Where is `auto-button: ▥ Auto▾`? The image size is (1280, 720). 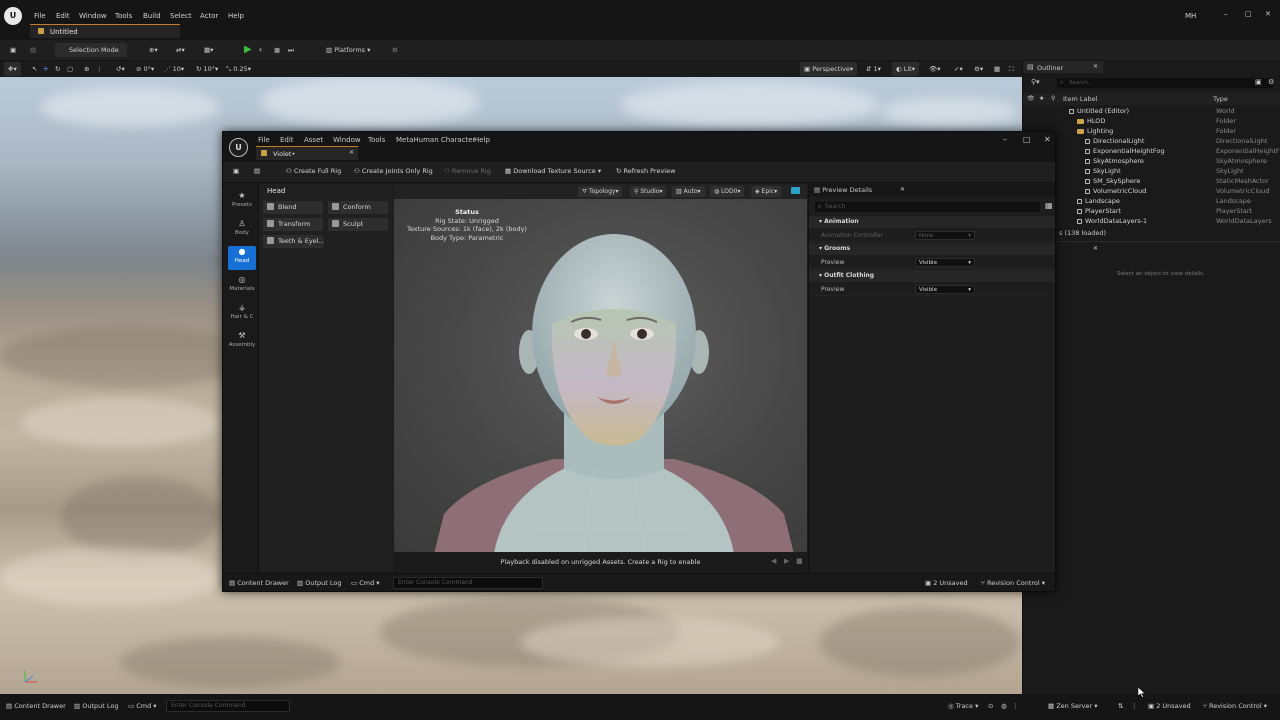
auto-button: ▥ Auto▾ is located at coordinates (688, 191).